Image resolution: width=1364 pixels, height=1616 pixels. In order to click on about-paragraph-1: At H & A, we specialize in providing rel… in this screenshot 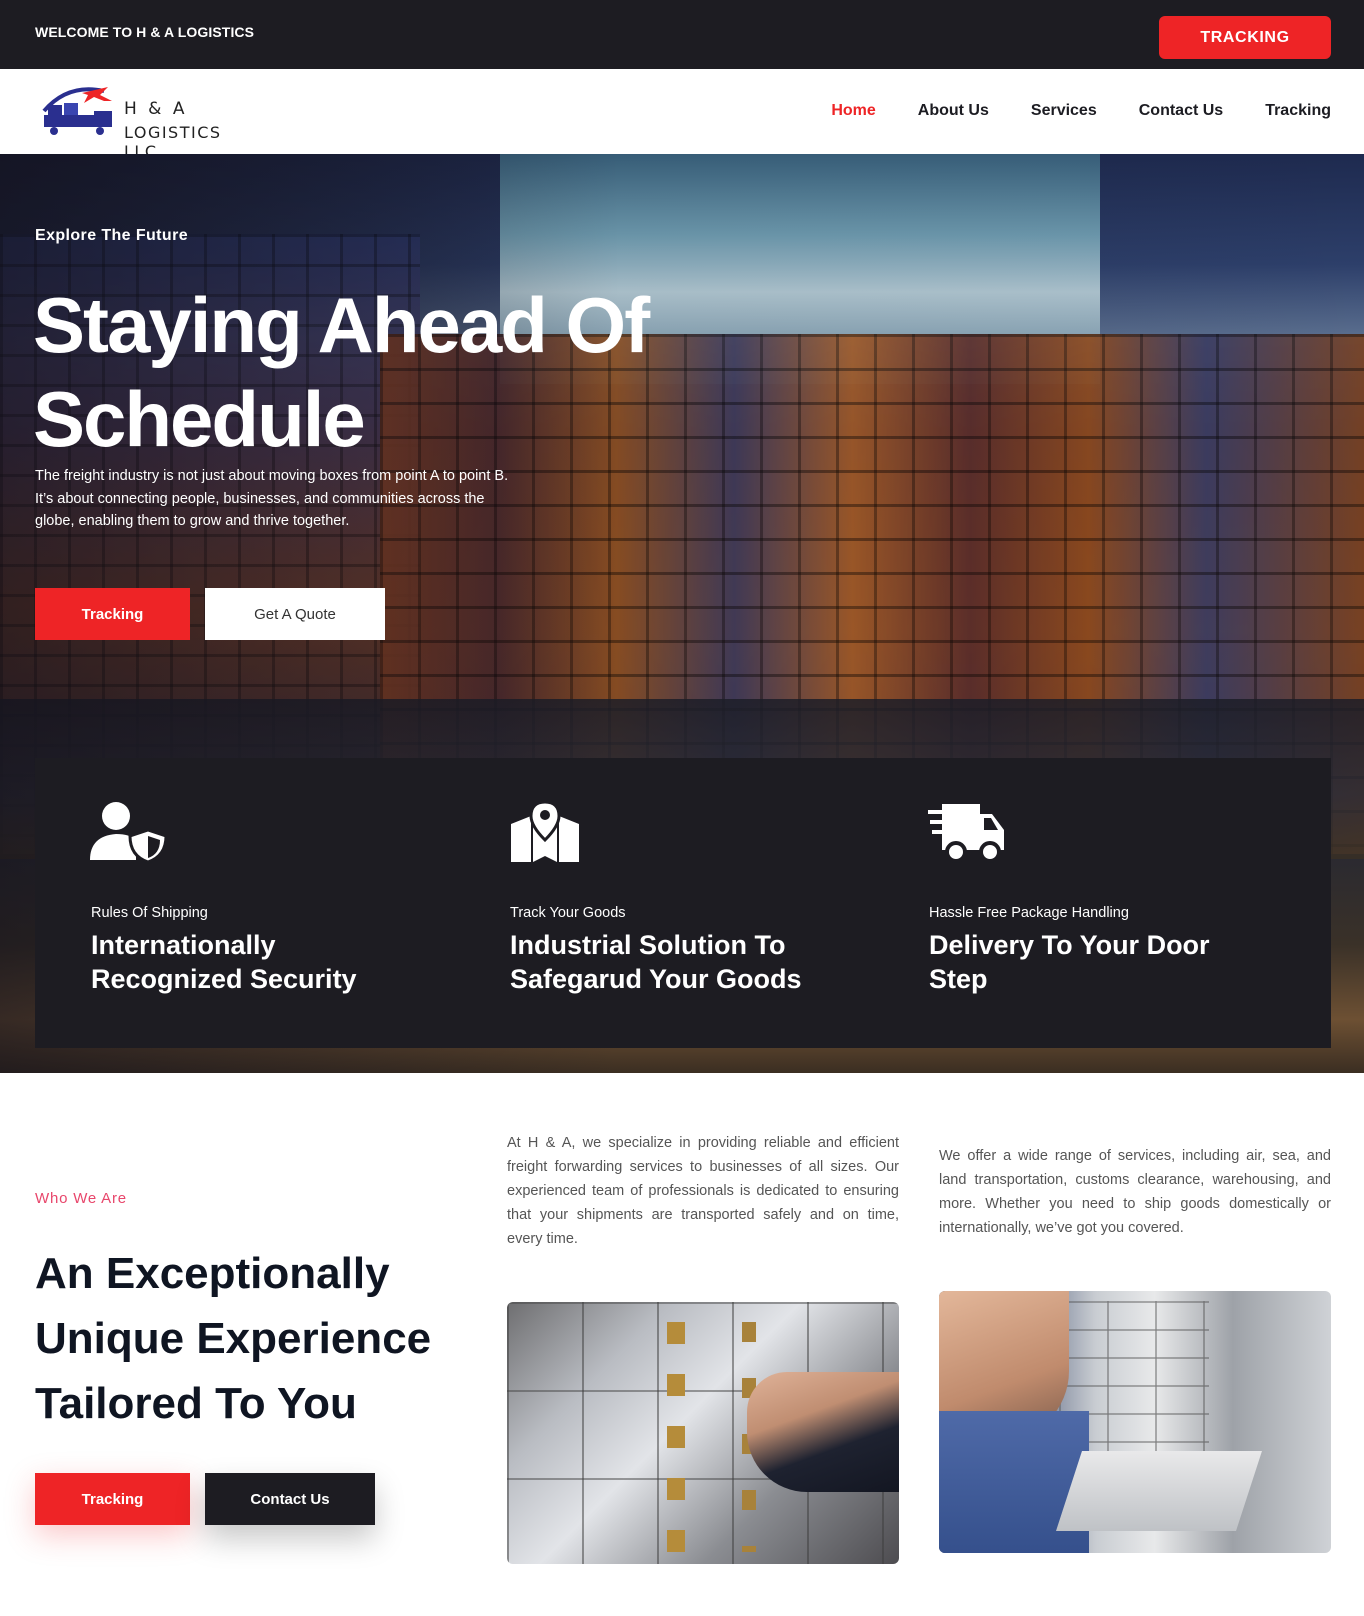, I will do `click(703, 1191)`.